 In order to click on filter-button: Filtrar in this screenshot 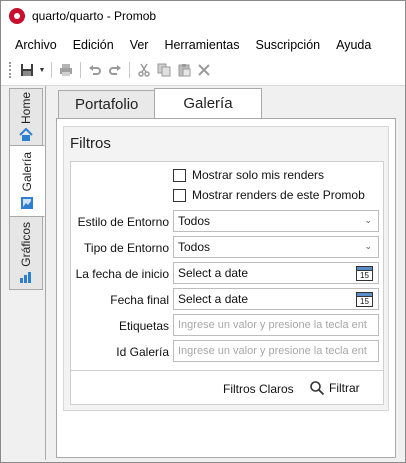, I will do `click(334, 388)`.